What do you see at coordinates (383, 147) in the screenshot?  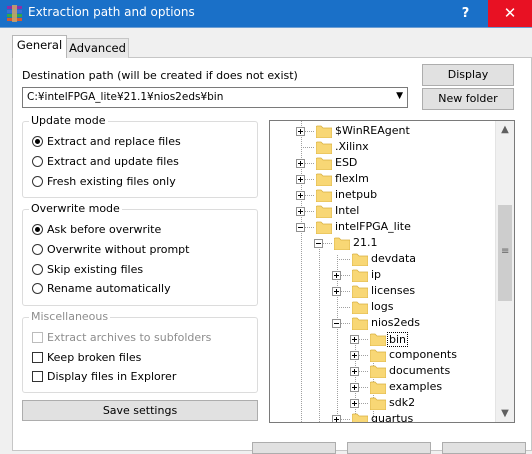 I see `tree-item: .Xilinx` at bounding box center [383, 147].